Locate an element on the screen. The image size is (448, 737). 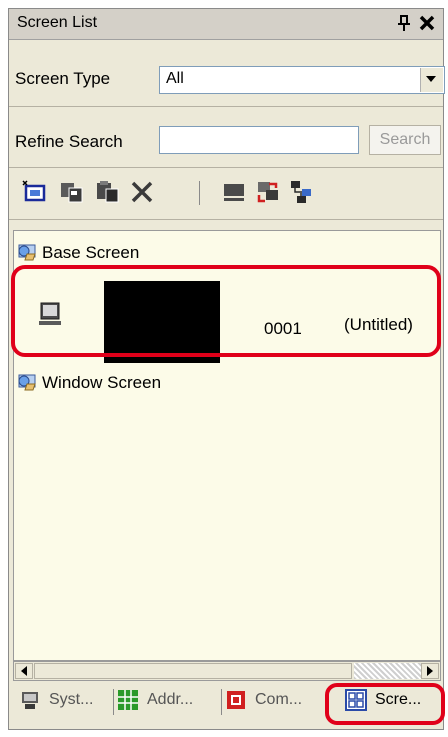
screen-type-select: All is located at coordinates (302, 80).